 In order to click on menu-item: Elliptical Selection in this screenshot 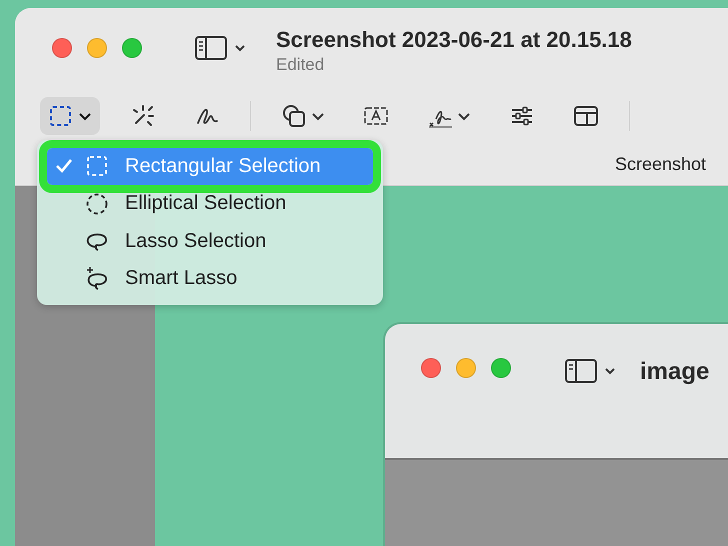, I will do `click(210, 204)`.